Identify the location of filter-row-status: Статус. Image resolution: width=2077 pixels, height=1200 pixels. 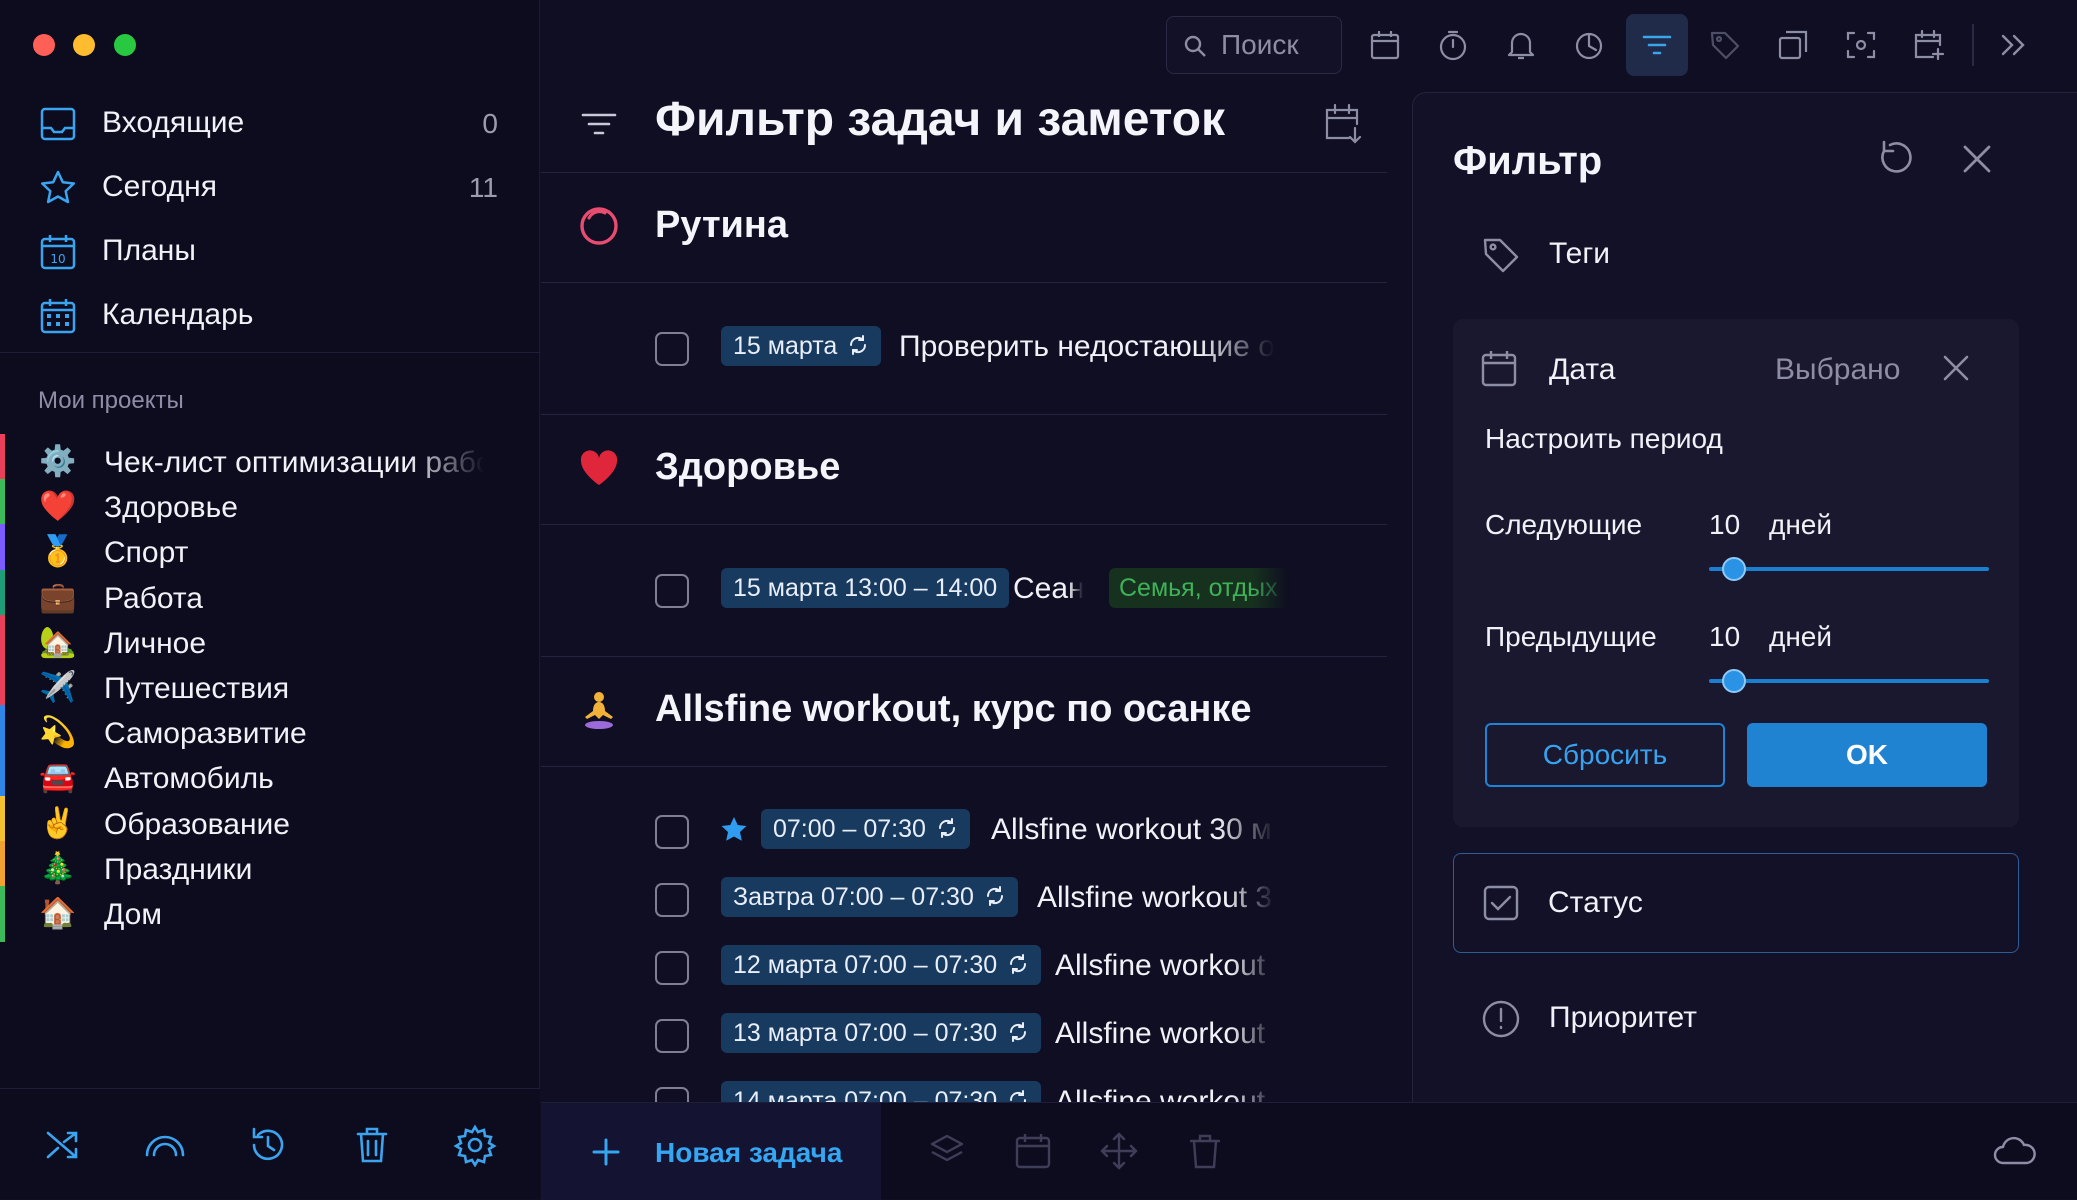
(1736, 903).